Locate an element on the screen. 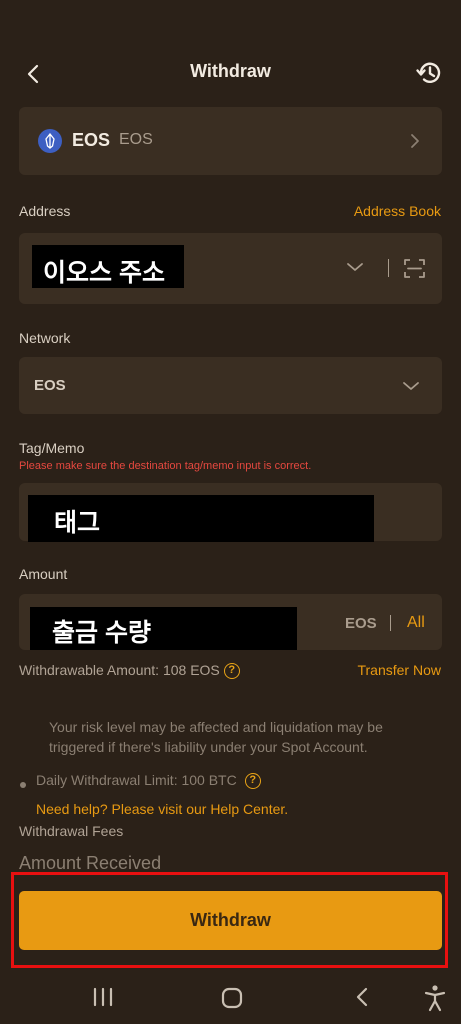 This screenshot has height=1024, width=461. daily-limit-text: Daily Withdrawal Limit: 100 BTC is located at coordinates (136, 780).